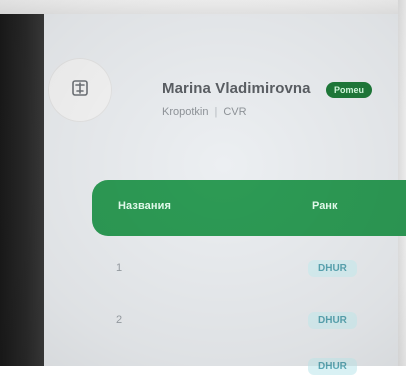 This screenshot has width=406, height=388. What do you see at coordinates (22, 183) in the screenshot?
I see `device-bezel-left` at bounding box center [22, 183].